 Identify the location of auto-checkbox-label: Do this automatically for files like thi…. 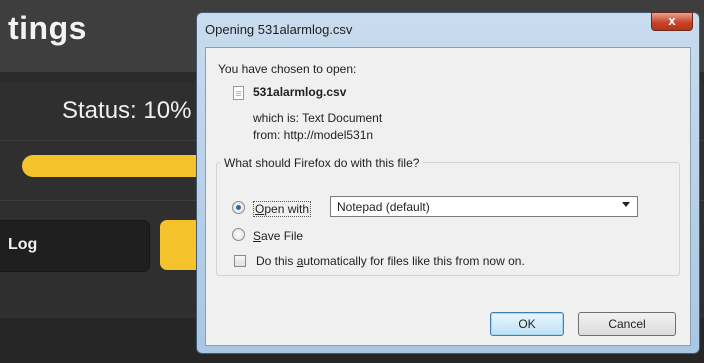
(390, 261).